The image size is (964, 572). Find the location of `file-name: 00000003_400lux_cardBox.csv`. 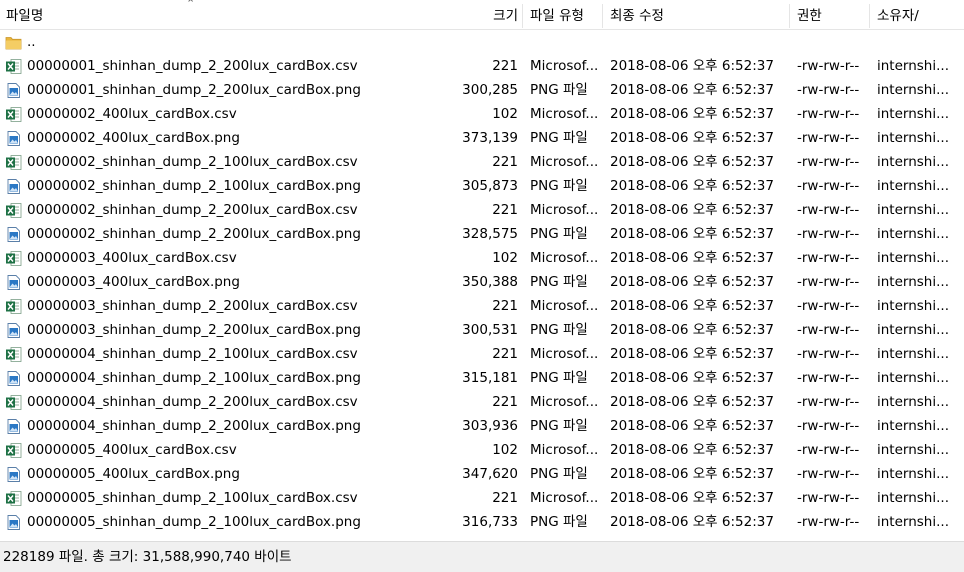

file-name: 00000003_400lux_cardBox.csv is located at coordinates (132, 258).